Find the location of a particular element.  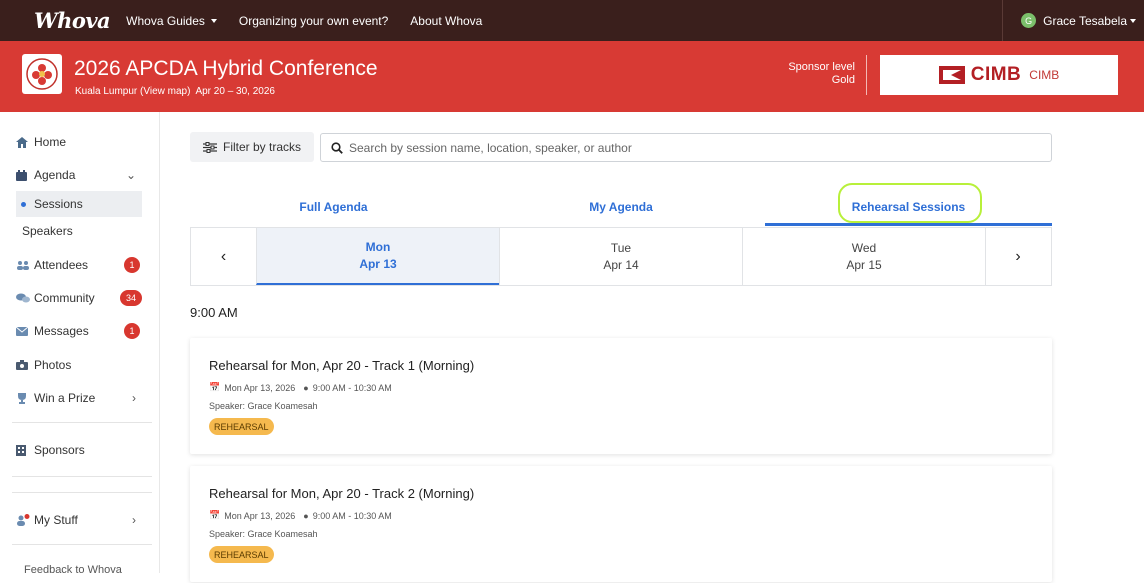

sponsor-level-label: Sponsor level is located at coordinates (821, 67).